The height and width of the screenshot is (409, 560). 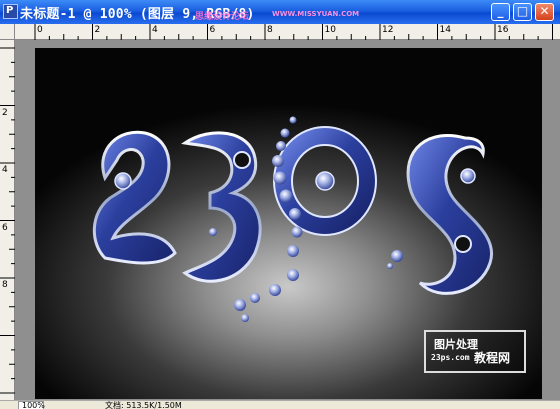 What do you see at coordinates (456, 344) in the screenshot?
I see `logo-title: 图片处理` at bounding box center [456, 344].